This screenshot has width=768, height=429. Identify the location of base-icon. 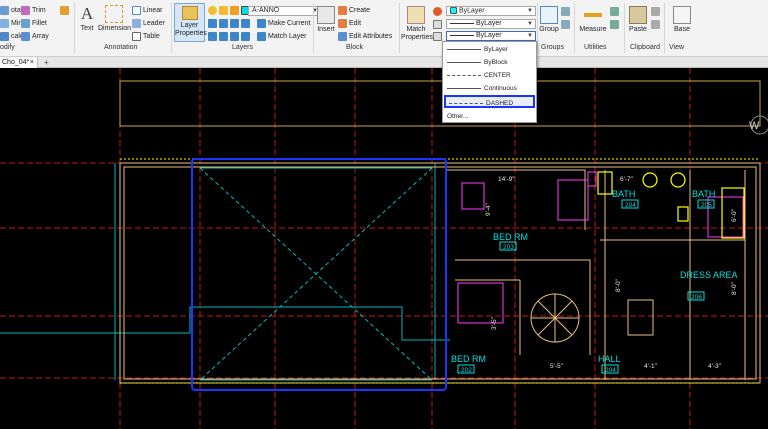
(682, 15).